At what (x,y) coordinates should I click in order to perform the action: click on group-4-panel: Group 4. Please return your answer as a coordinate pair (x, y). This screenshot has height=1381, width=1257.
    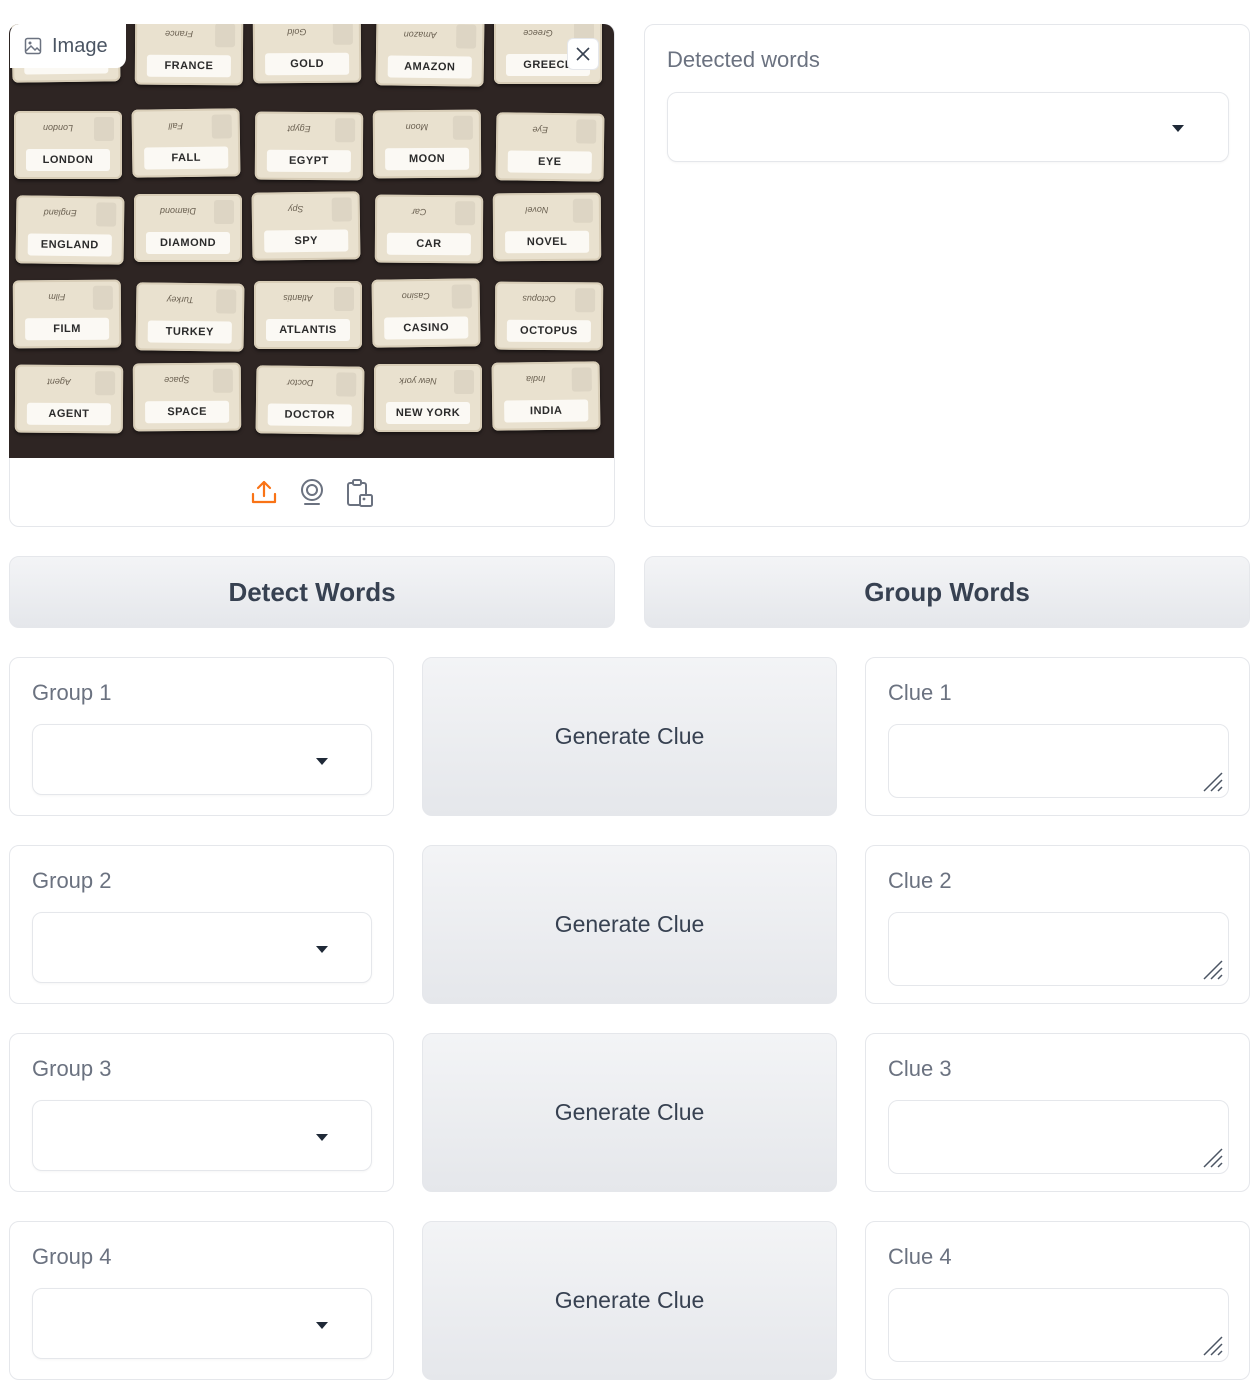
    Looking at the image, I should click on (201, 1300).